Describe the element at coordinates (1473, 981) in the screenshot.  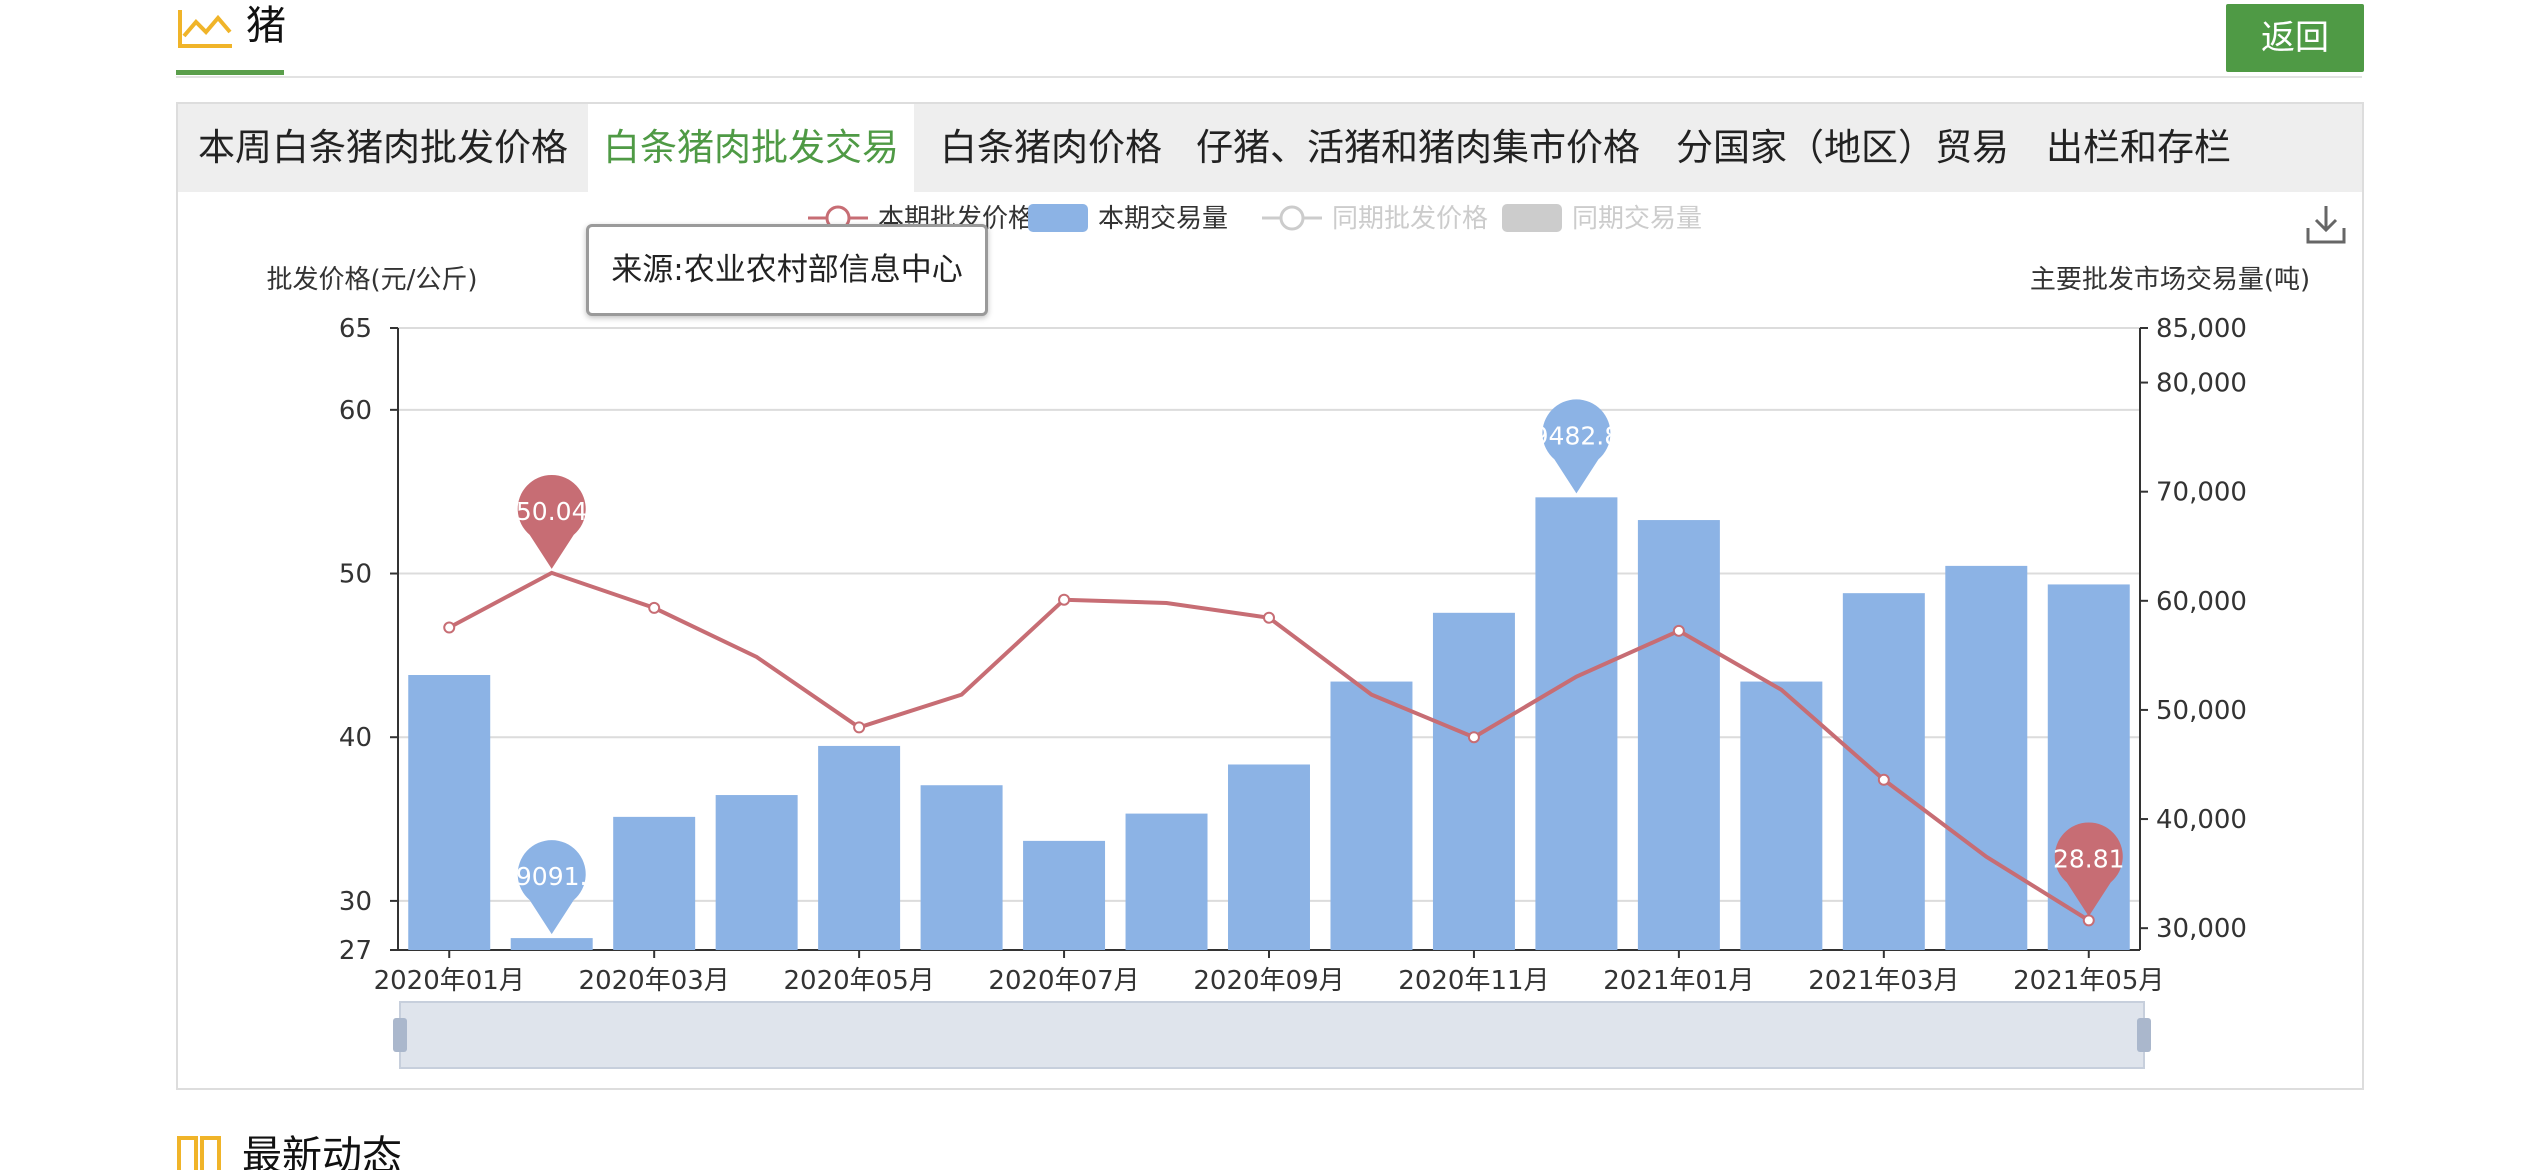
I see `x-tick-label: 2020年11月` at that location.